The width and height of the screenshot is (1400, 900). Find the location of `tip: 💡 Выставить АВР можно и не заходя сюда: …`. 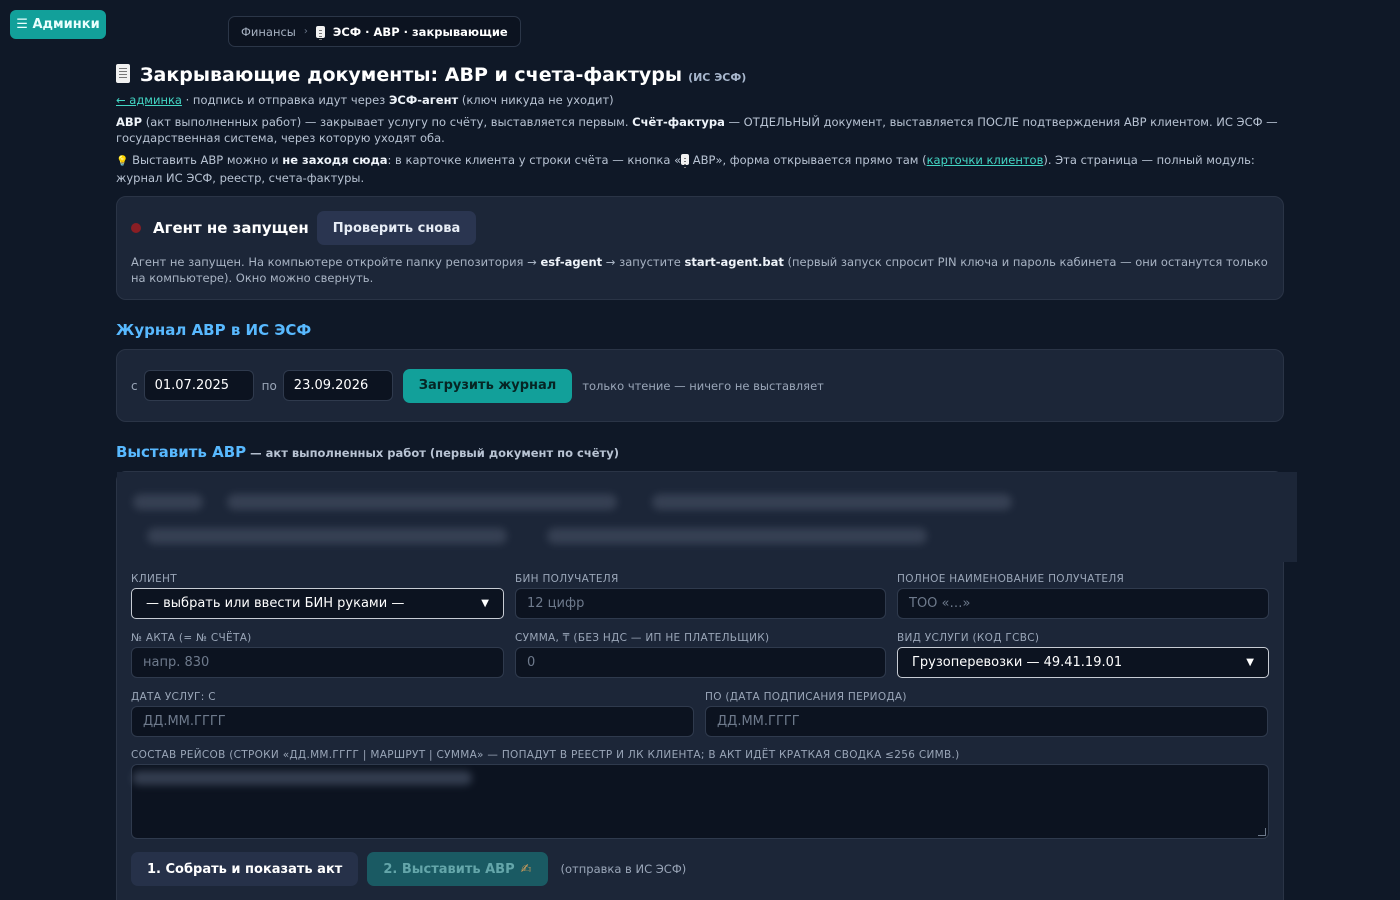

tip: 💡 Выставить АВР можно и не заходя сюда: … is located at coordinates (700, 169).